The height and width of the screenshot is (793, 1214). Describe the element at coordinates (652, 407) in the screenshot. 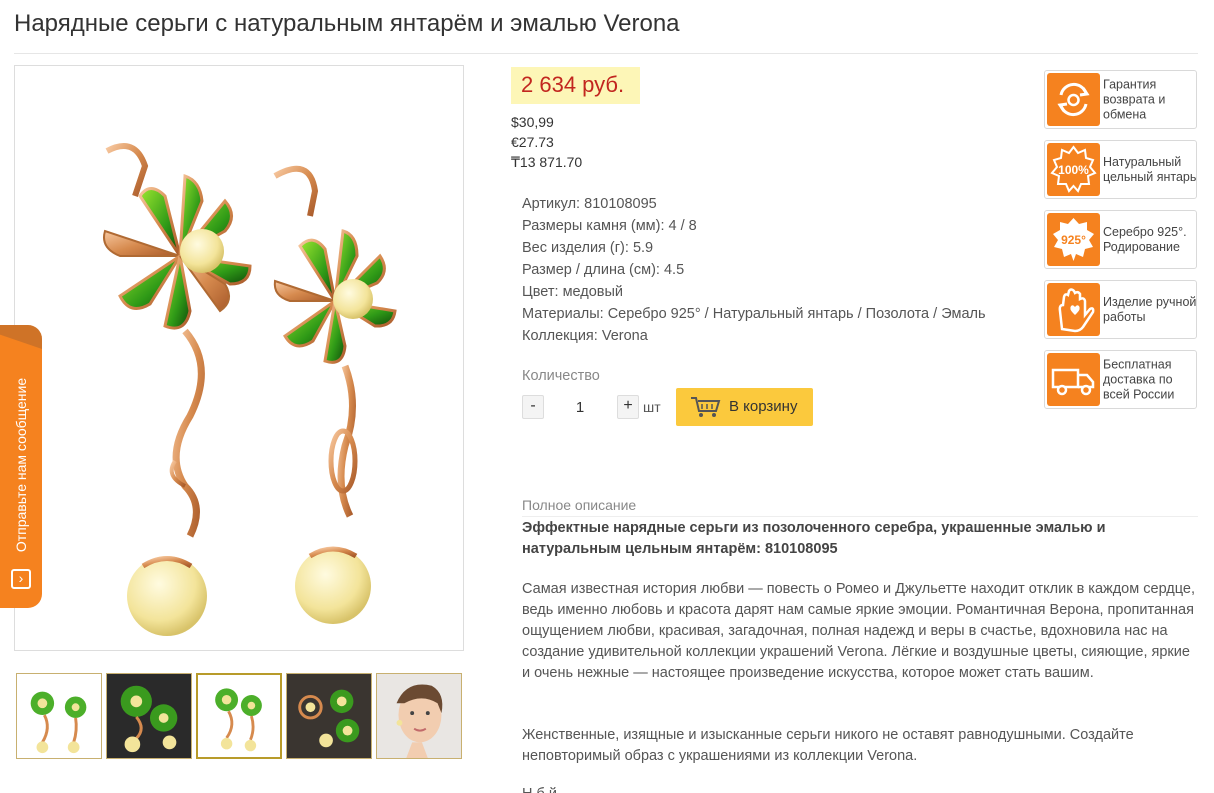

I see `quantity-unit: шт` at that location.